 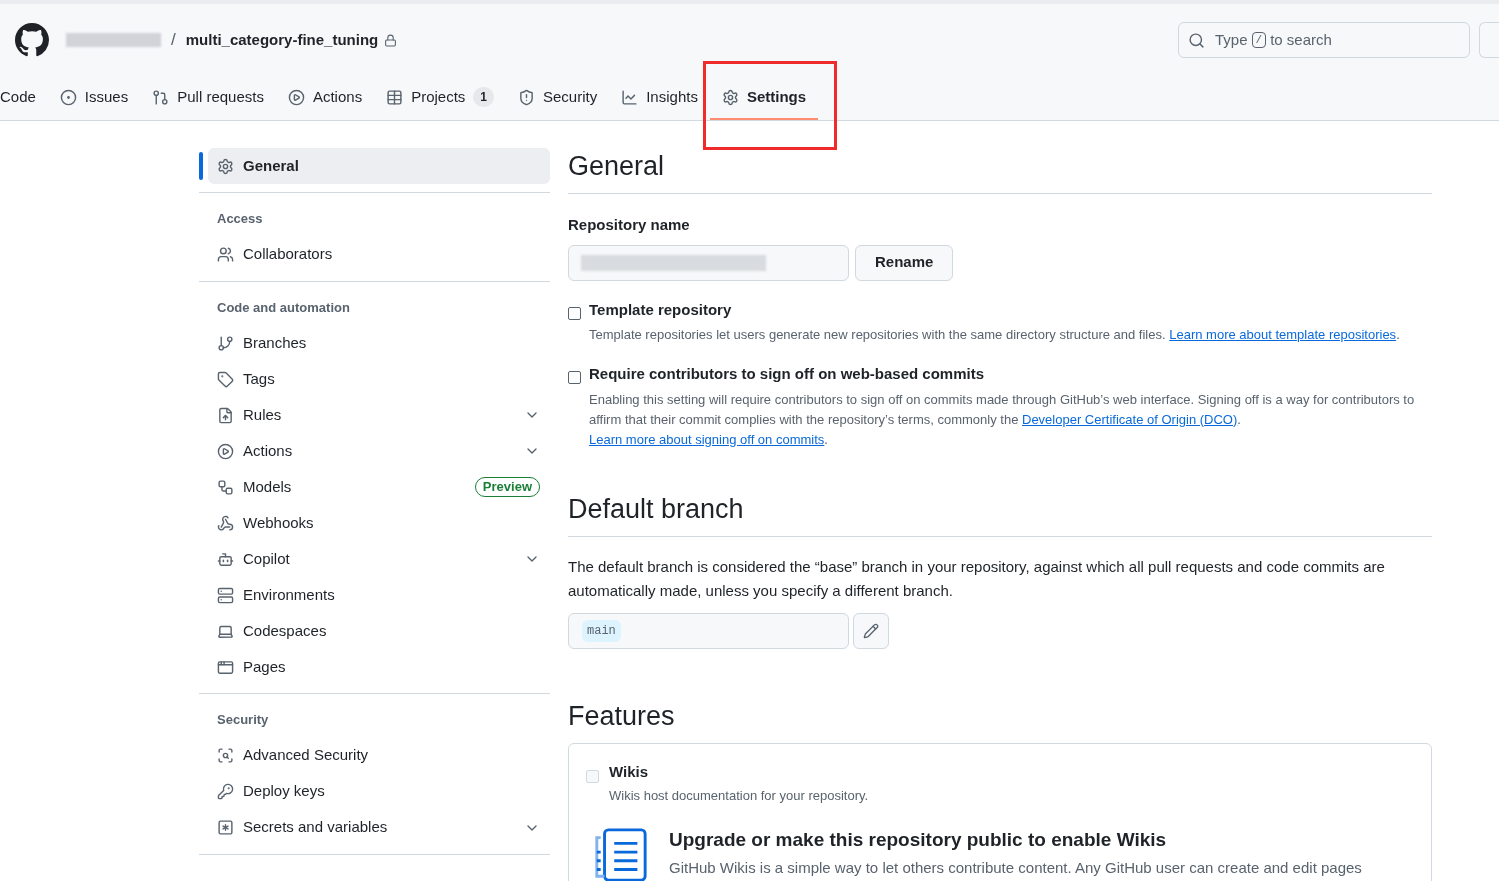 I want to click on repo-tab: Pull requests, so click(x=208, y=98).